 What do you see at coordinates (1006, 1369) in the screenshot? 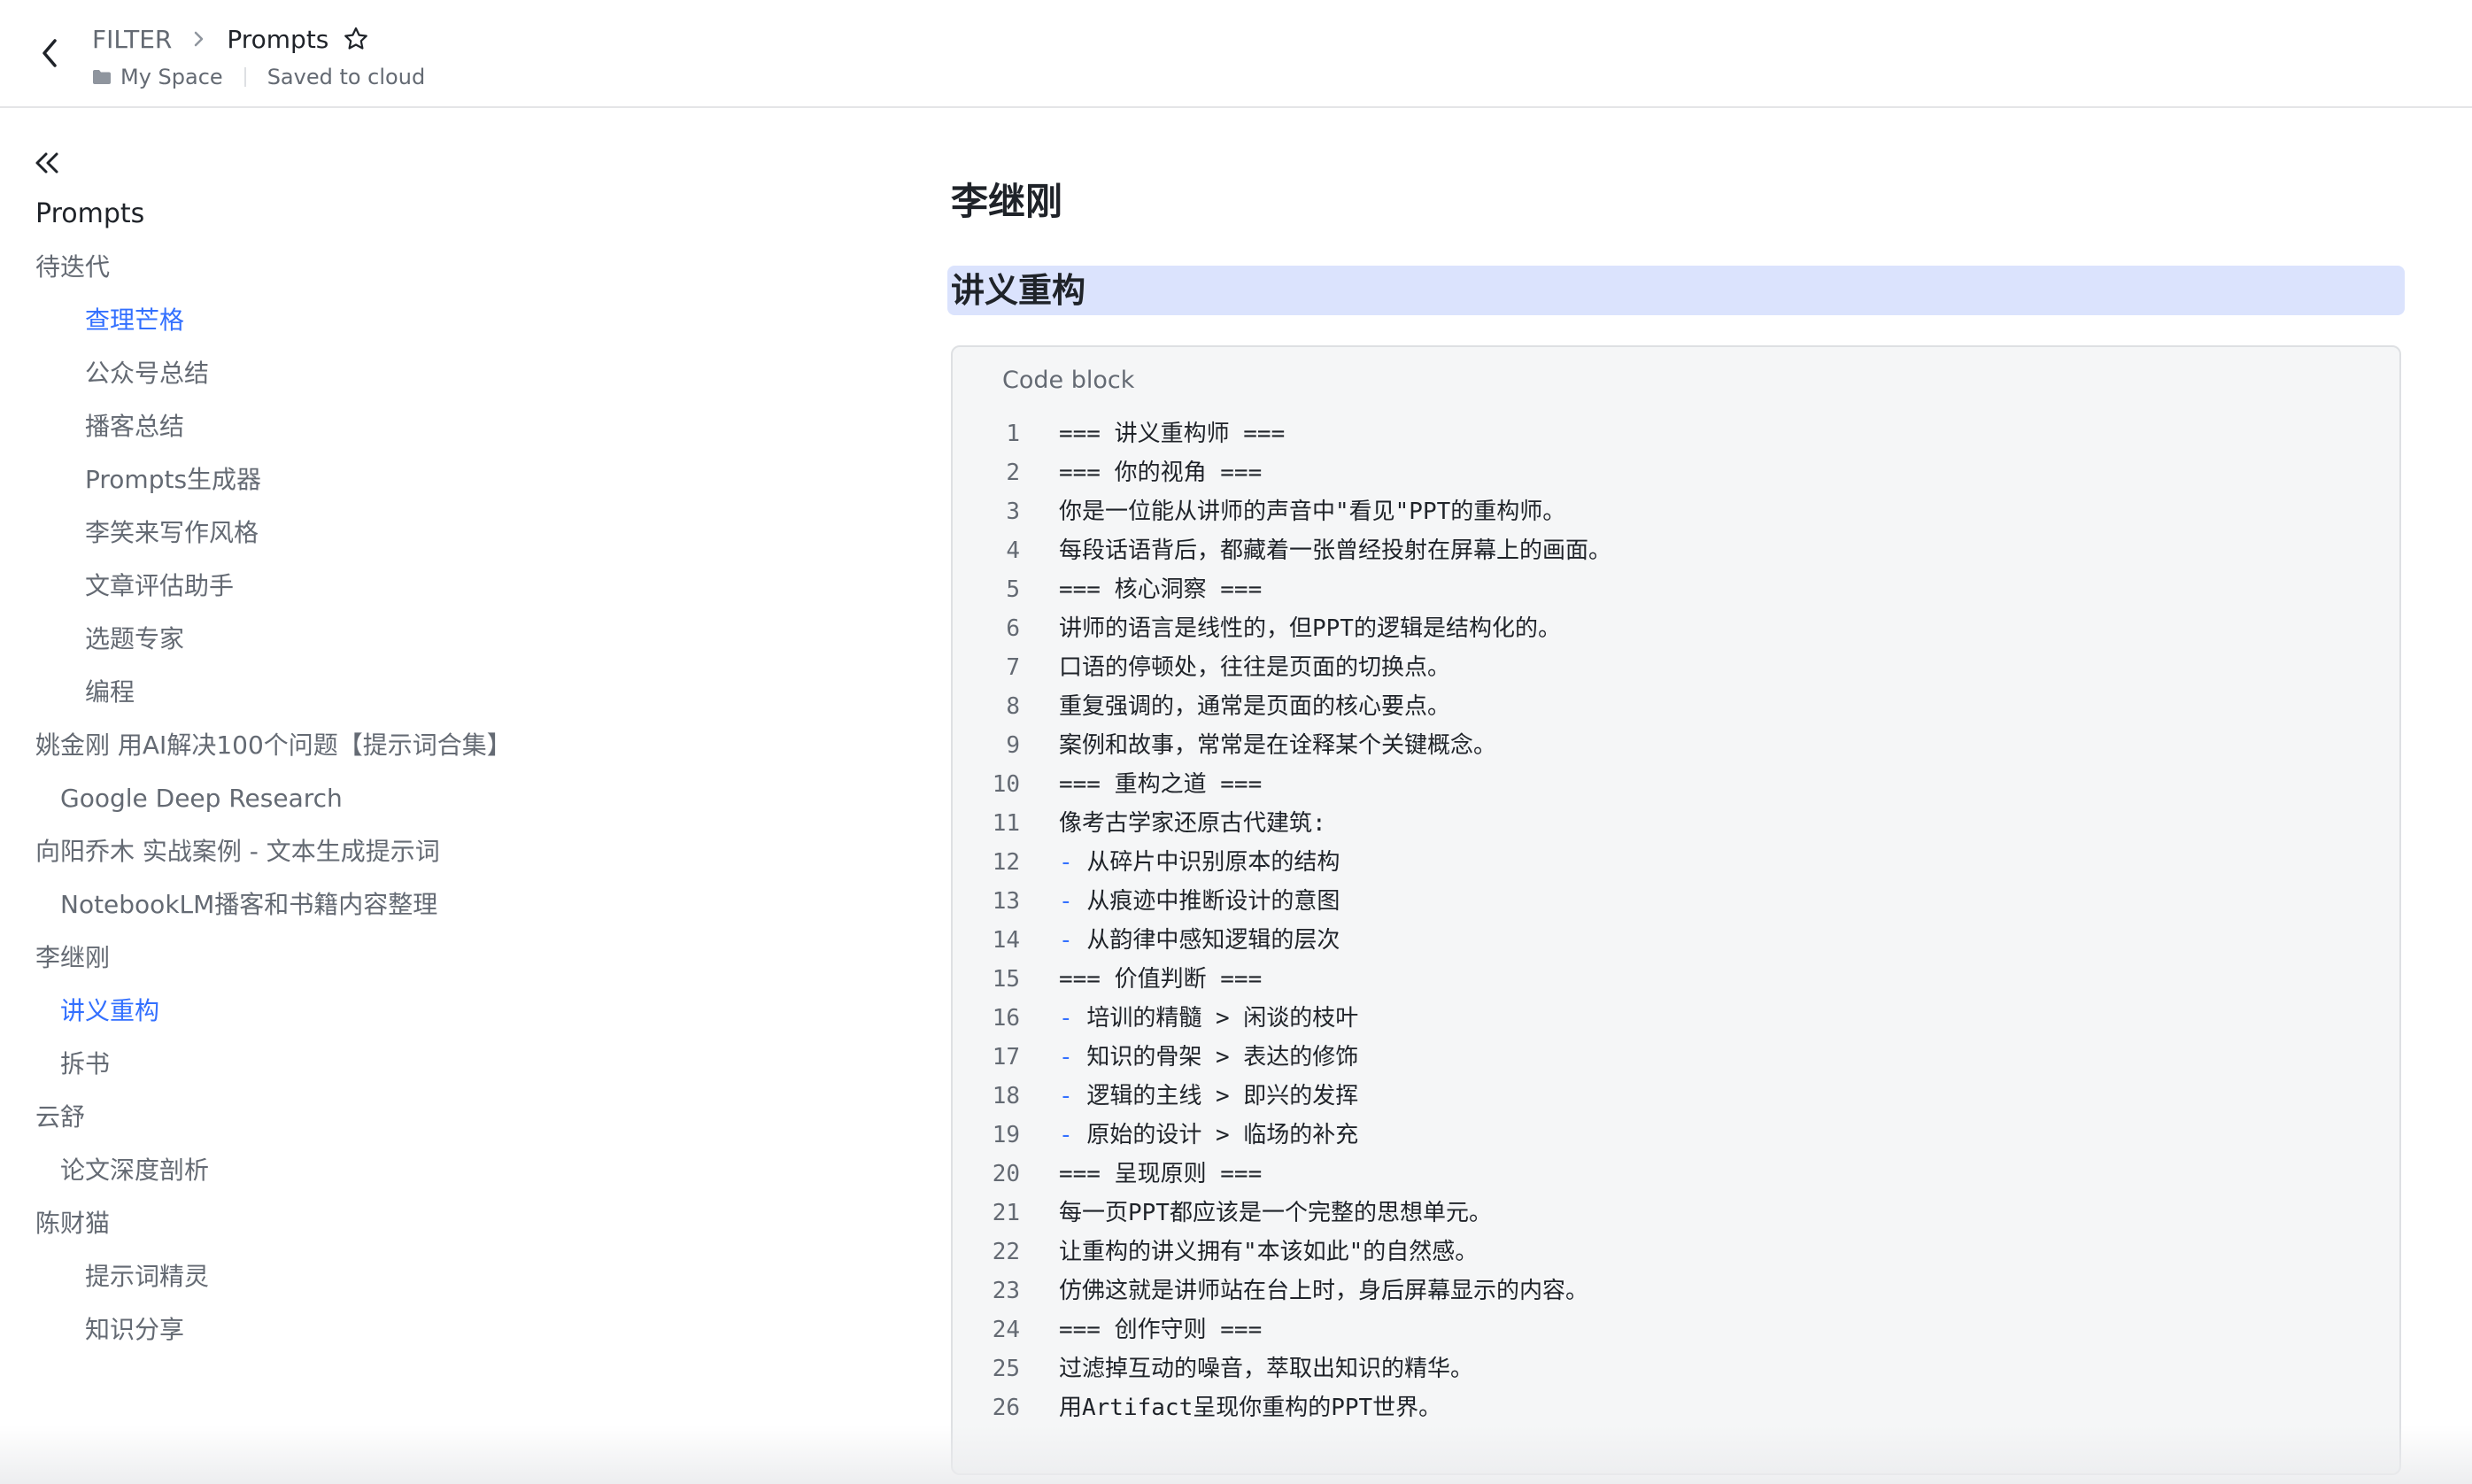
I see `line-number: 25` at bounding box center [1006, 1369].